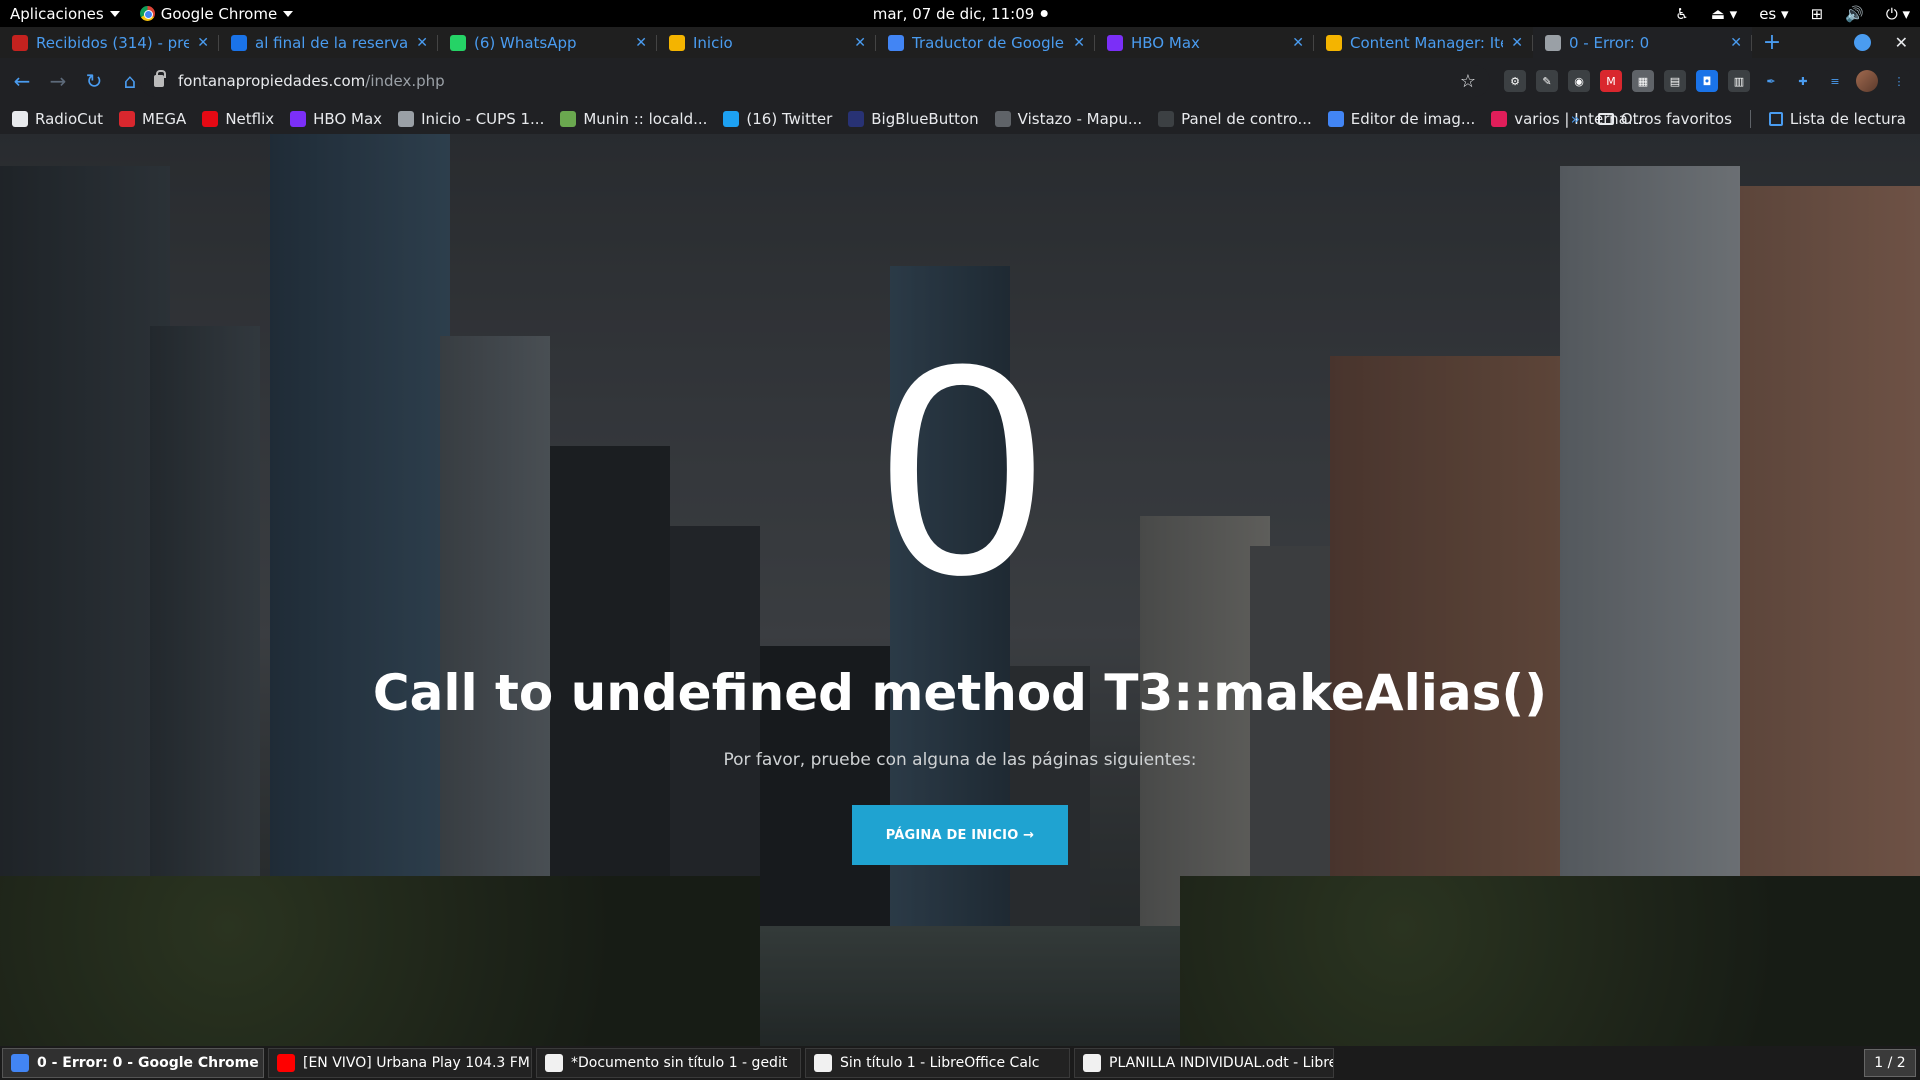 This screenshot has height=1080, width=1920. What do you see at coordinates (1750, 119) in the screenshot?
I see `divider` at bounding box center [1750, 119].